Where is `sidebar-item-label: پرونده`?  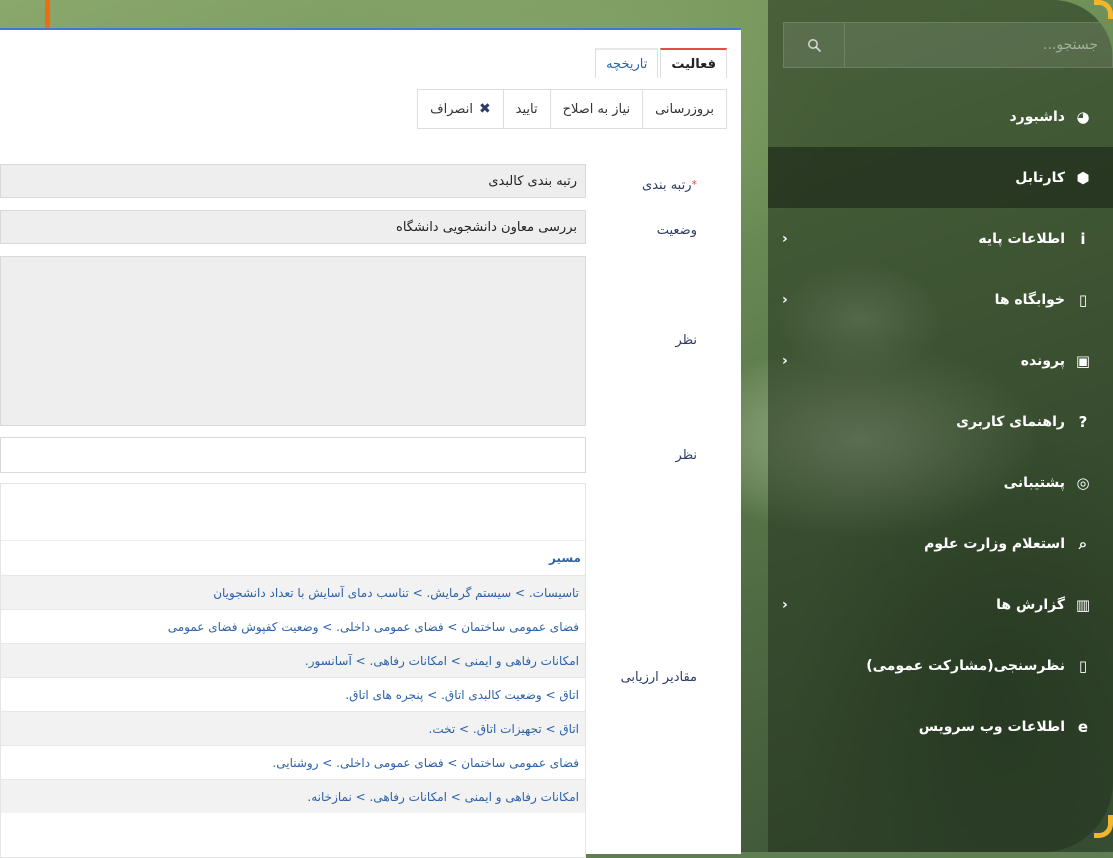
sidebar-item-label: پرونده is located at coordinates (1042, 360).